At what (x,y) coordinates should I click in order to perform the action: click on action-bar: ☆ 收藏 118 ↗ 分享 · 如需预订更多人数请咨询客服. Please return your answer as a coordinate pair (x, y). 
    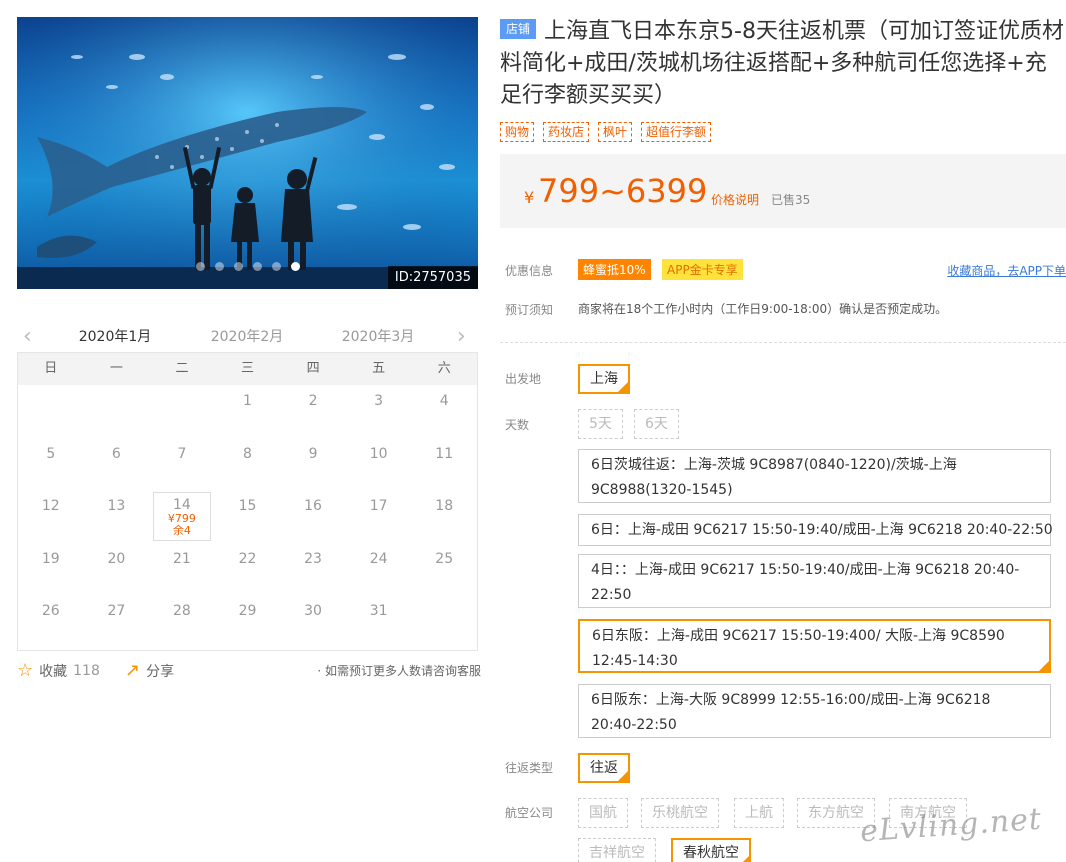
    Looking at the image, I should click on (249, 671).